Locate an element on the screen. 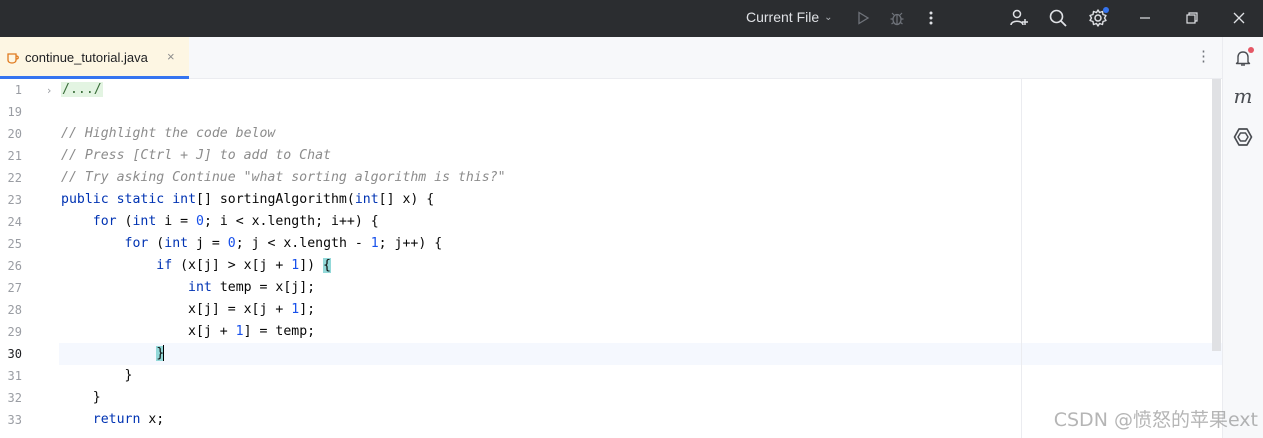  maven-icon: m is located at coordinates (1243, 96).